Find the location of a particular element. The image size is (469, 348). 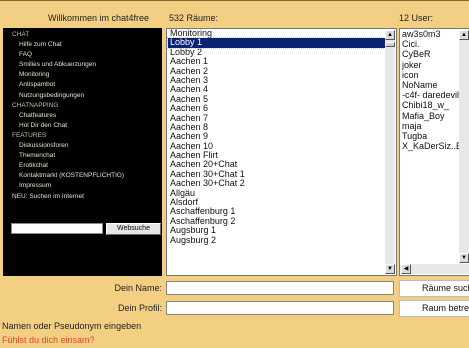

search-rooms-button: Räume suchen is located at coordinates (434, 288).